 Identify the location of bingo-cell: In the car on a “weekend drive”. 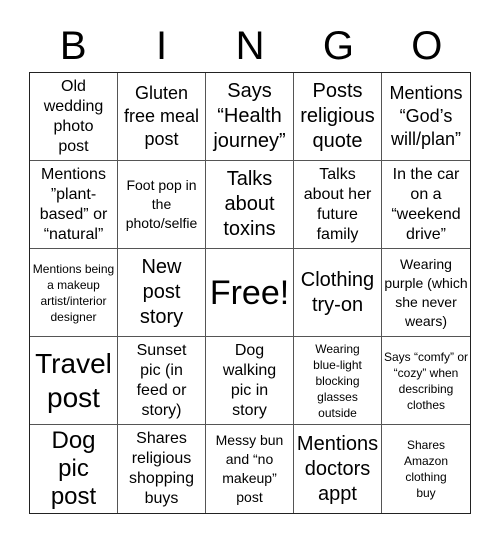
(426, 205).